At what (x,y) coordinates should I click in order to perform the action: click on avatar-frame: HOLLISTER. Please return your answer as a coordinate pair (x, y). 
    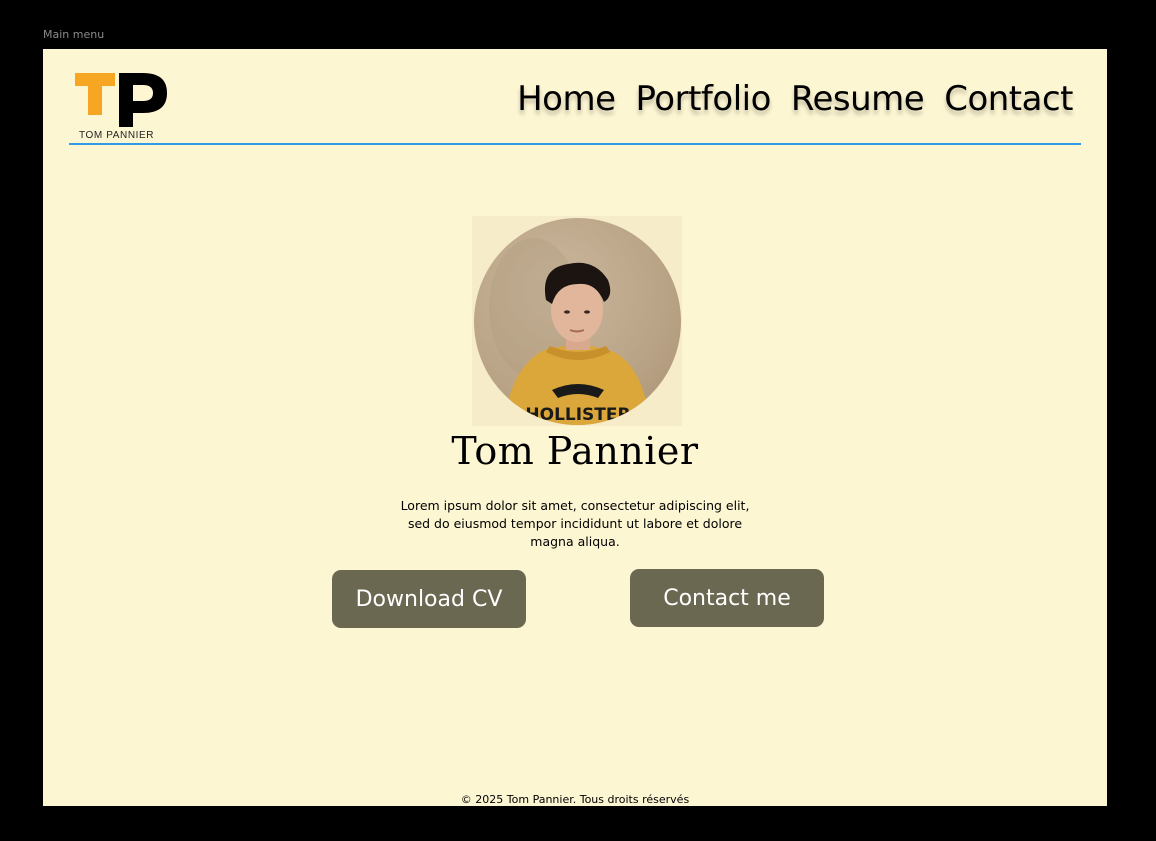
    Looking at the image, I should click on (577, 321).